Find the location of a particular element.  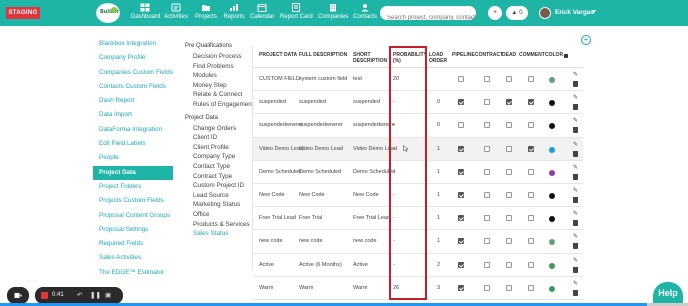

user-avatar is located at coordinates (545, 13).